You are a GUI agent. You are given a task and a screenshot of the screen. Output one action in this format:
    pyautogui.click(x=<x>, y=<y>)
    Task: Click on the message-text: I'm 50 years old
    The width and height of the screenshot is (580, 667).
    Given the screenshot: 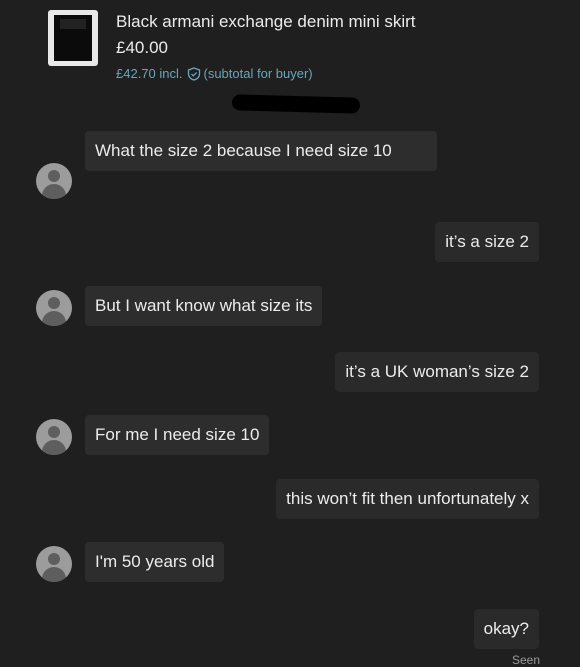 What is the action you would take?
    pyautogui.click(x=155, y=561)
    